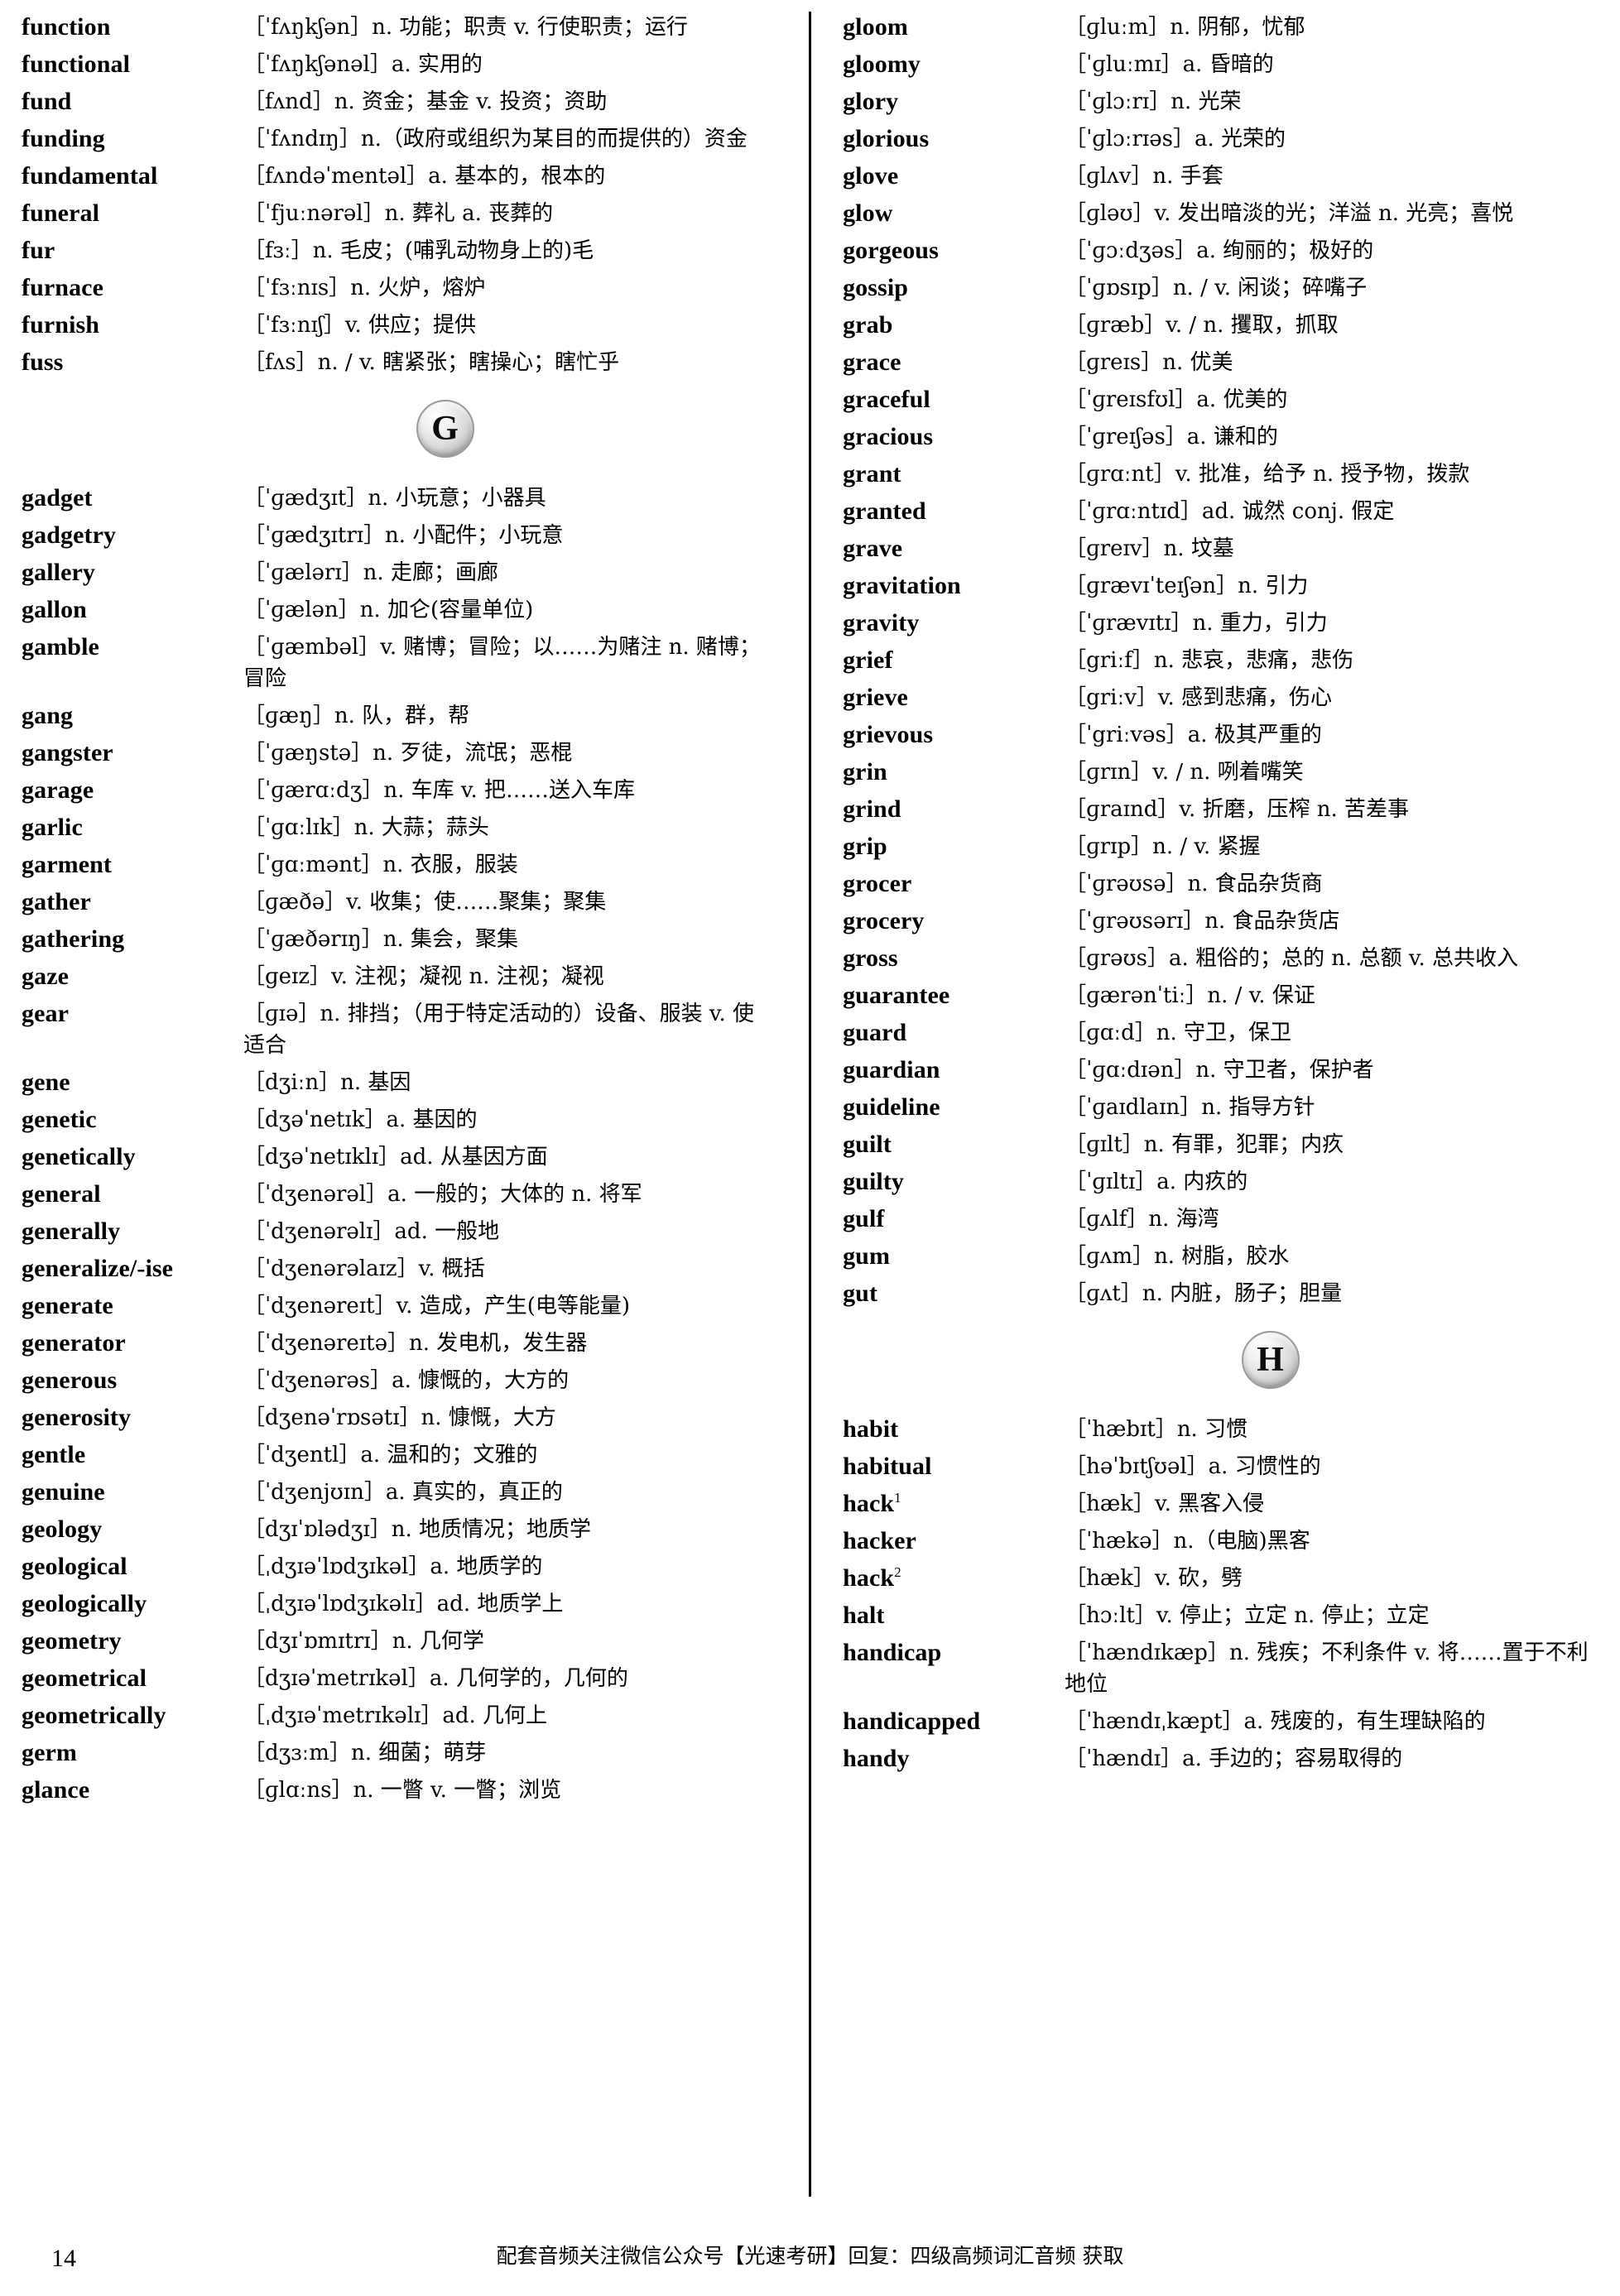  What do you see at coordinates (872, 474) in the screenshot?
I see `headword: grant` at bounding box center [872, 474].